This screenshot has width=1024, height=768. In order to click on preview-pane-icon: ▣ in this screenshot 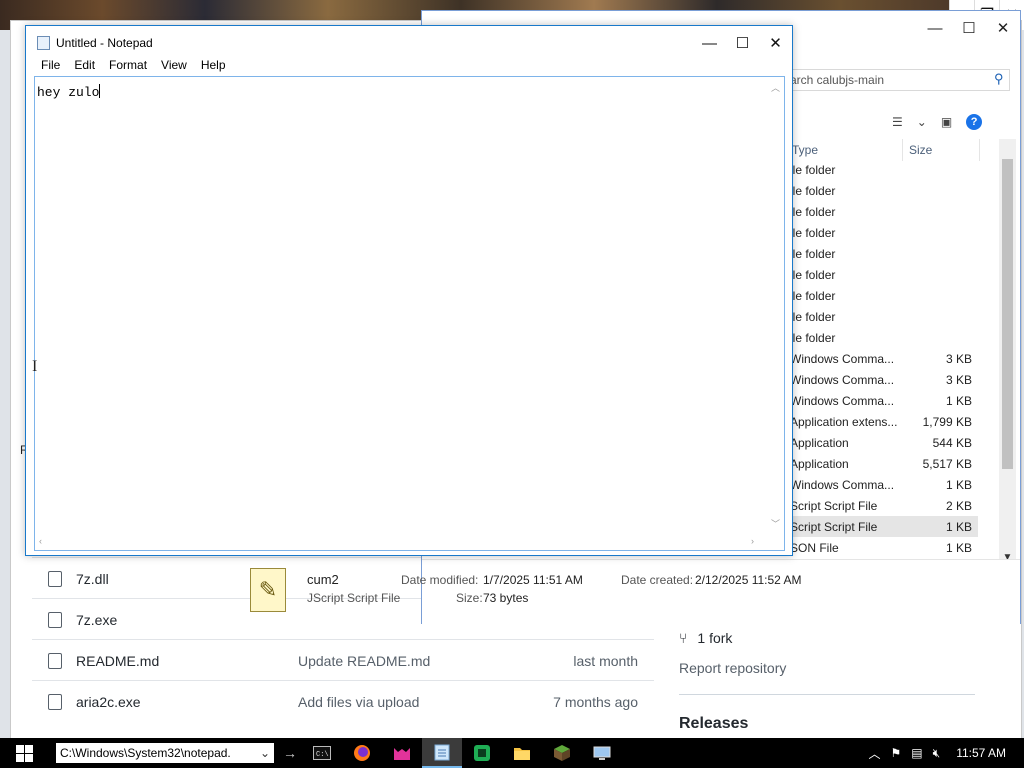, I will do `click(946, 122)`.